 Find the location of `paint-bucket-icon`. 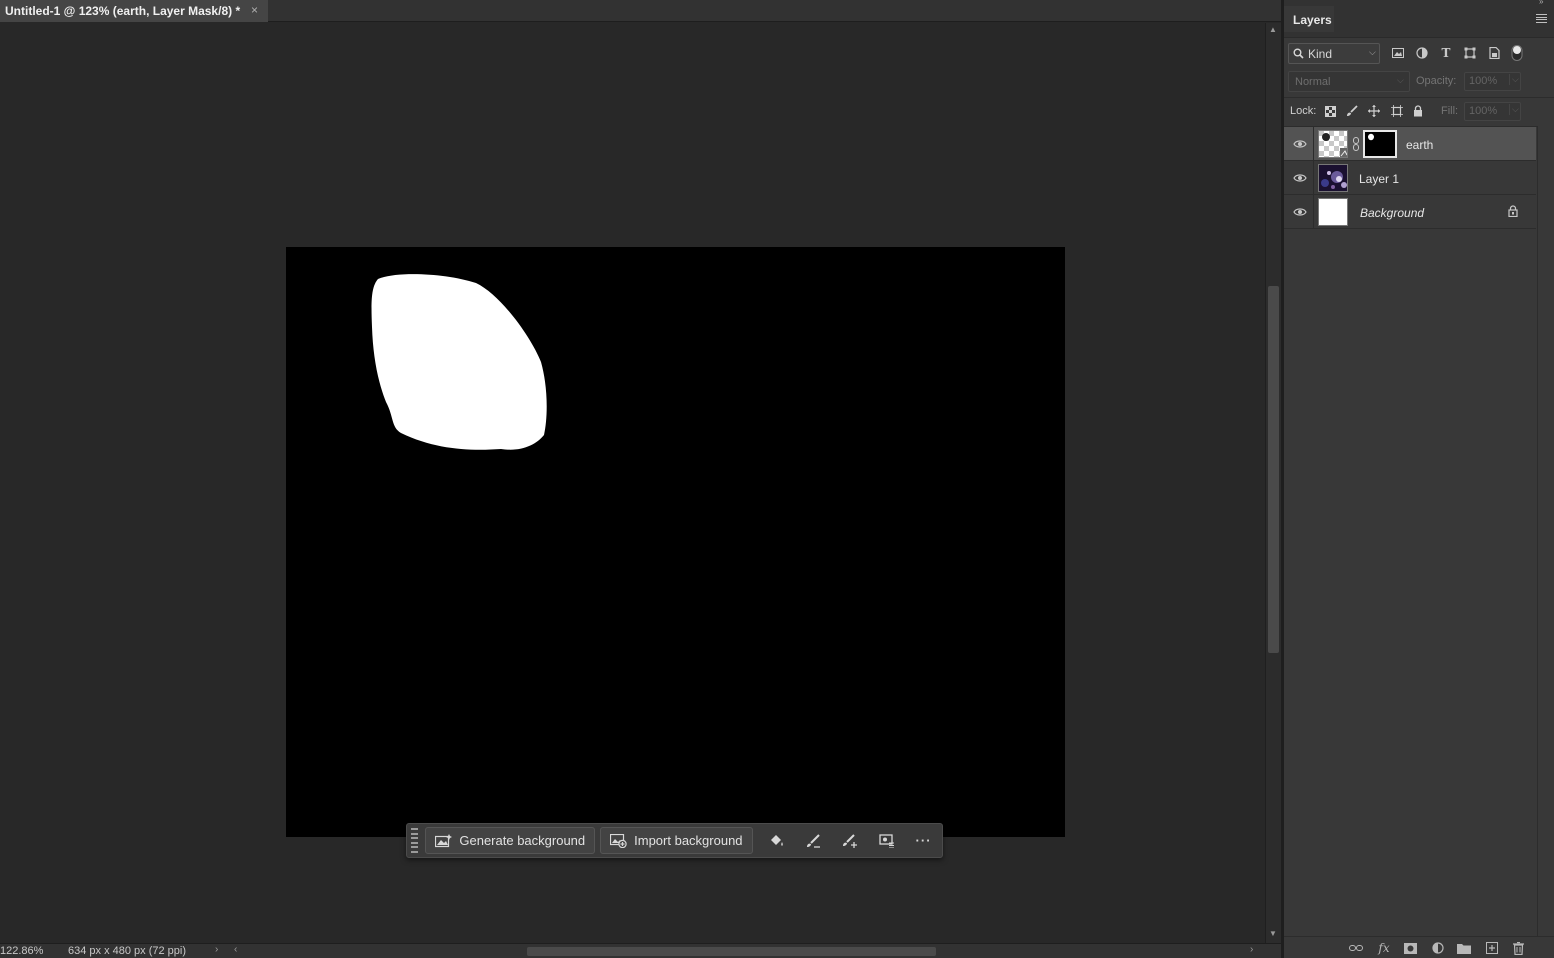

paint-bucket-icon is located at coordinates (776, 840).